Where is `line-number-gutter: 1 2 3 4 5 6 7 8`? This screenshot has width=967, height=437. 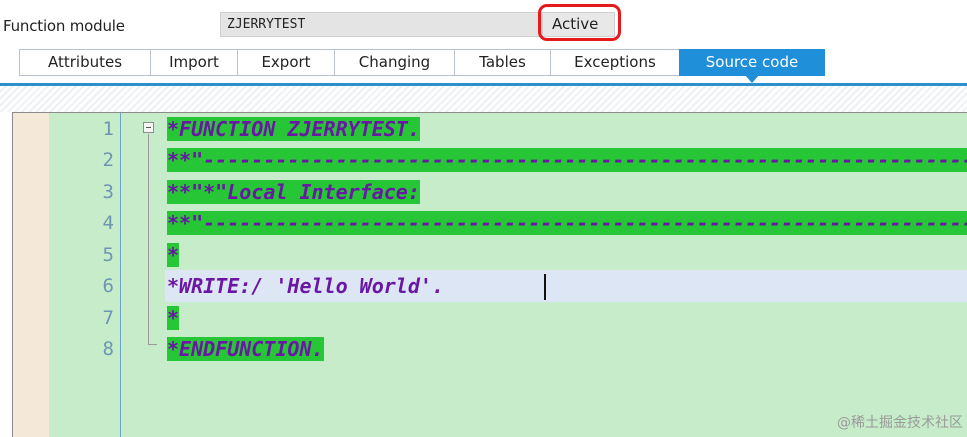 line-number-gutter: 1 2 3 4 5 6 7 8 is located at coordinates (85, 275).